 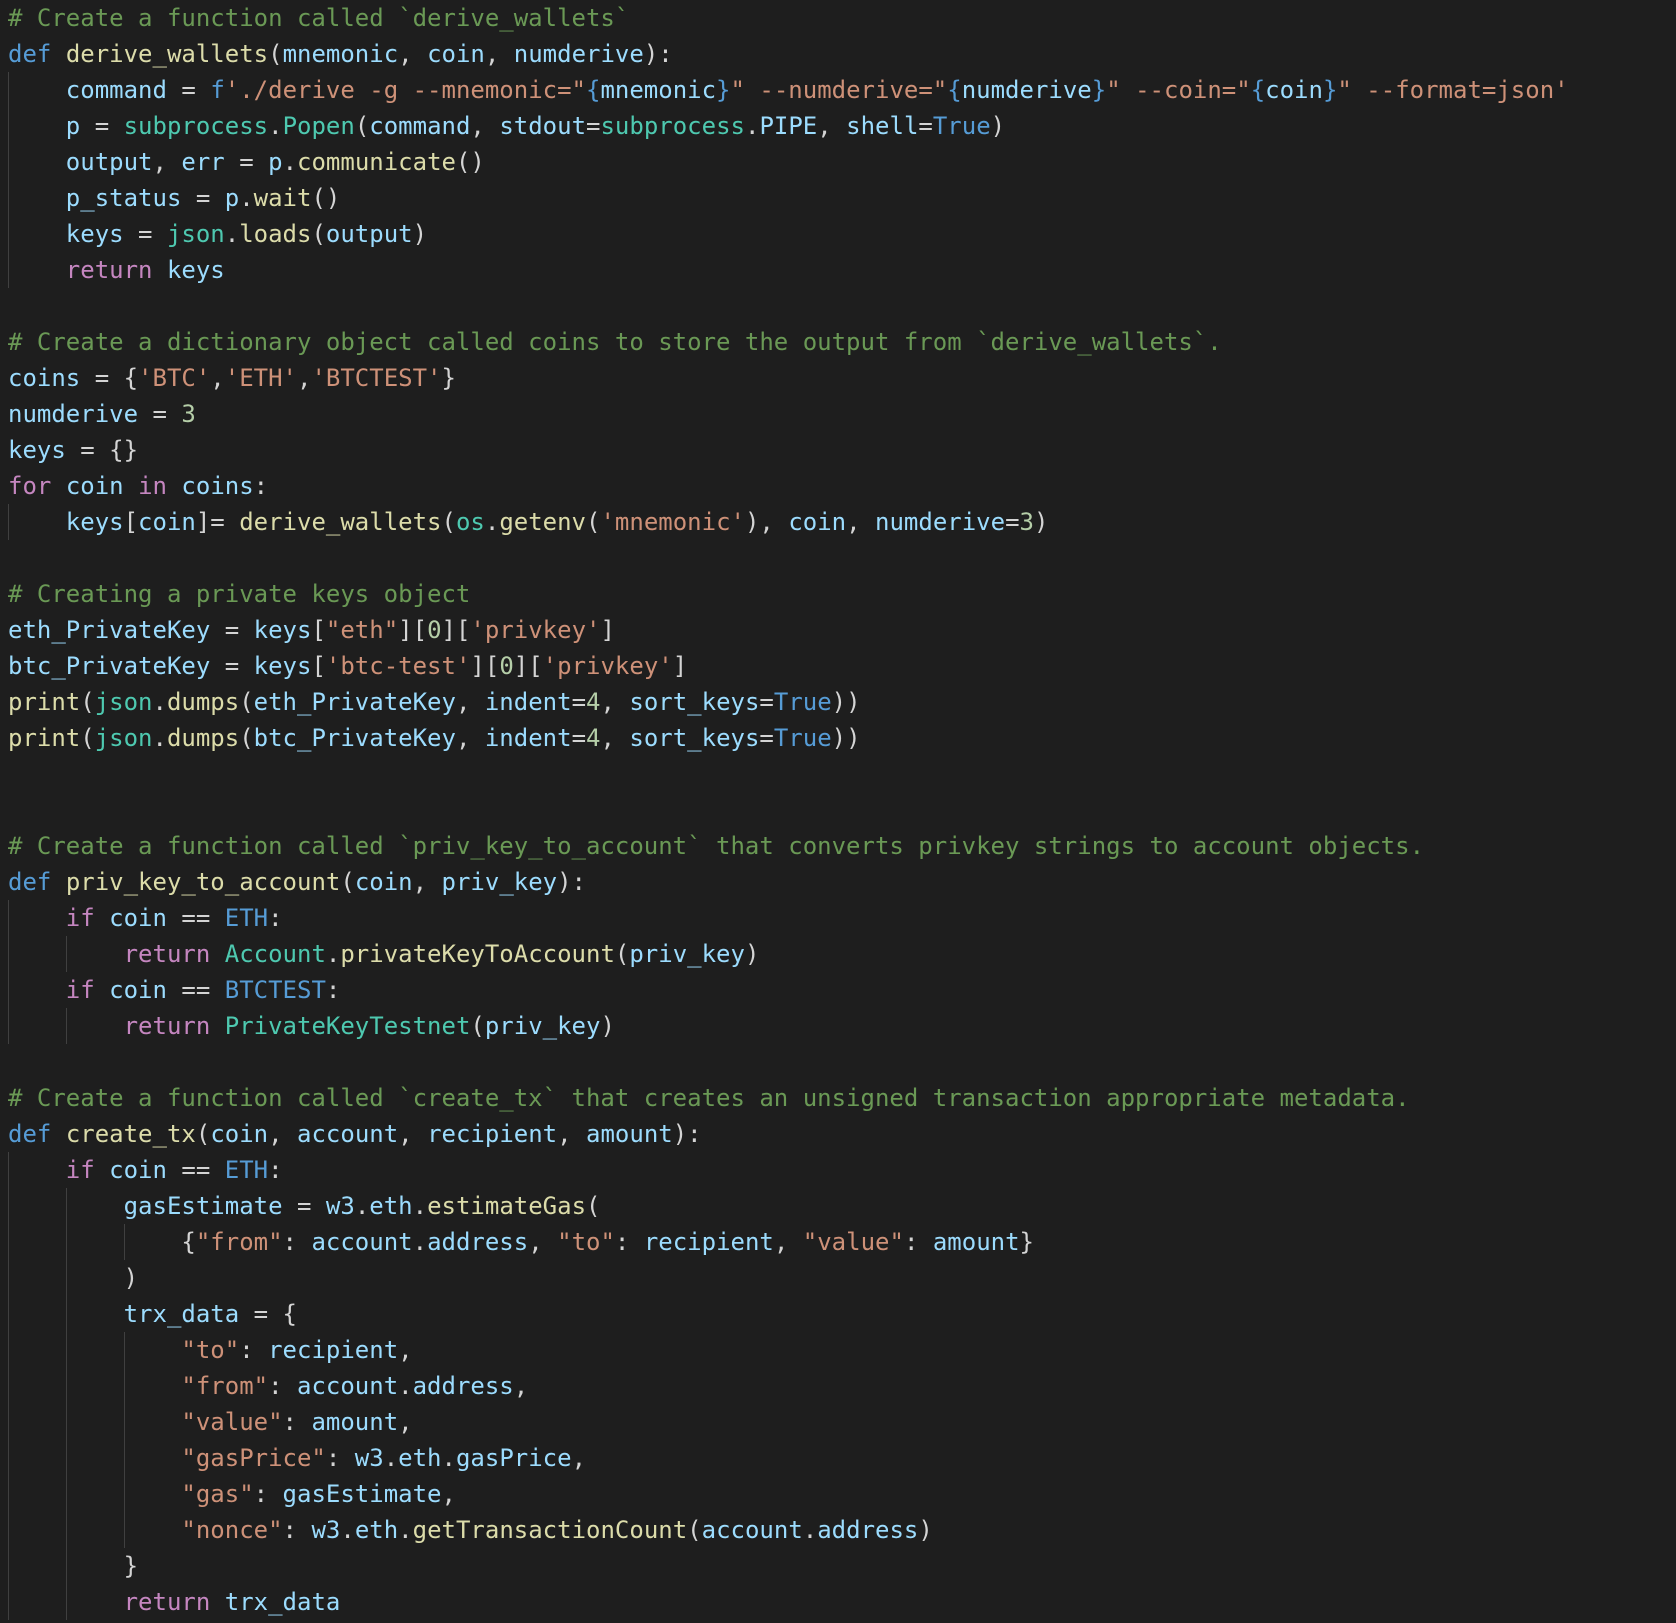 I want to click on code-token: )), so click(x=846, y=738).